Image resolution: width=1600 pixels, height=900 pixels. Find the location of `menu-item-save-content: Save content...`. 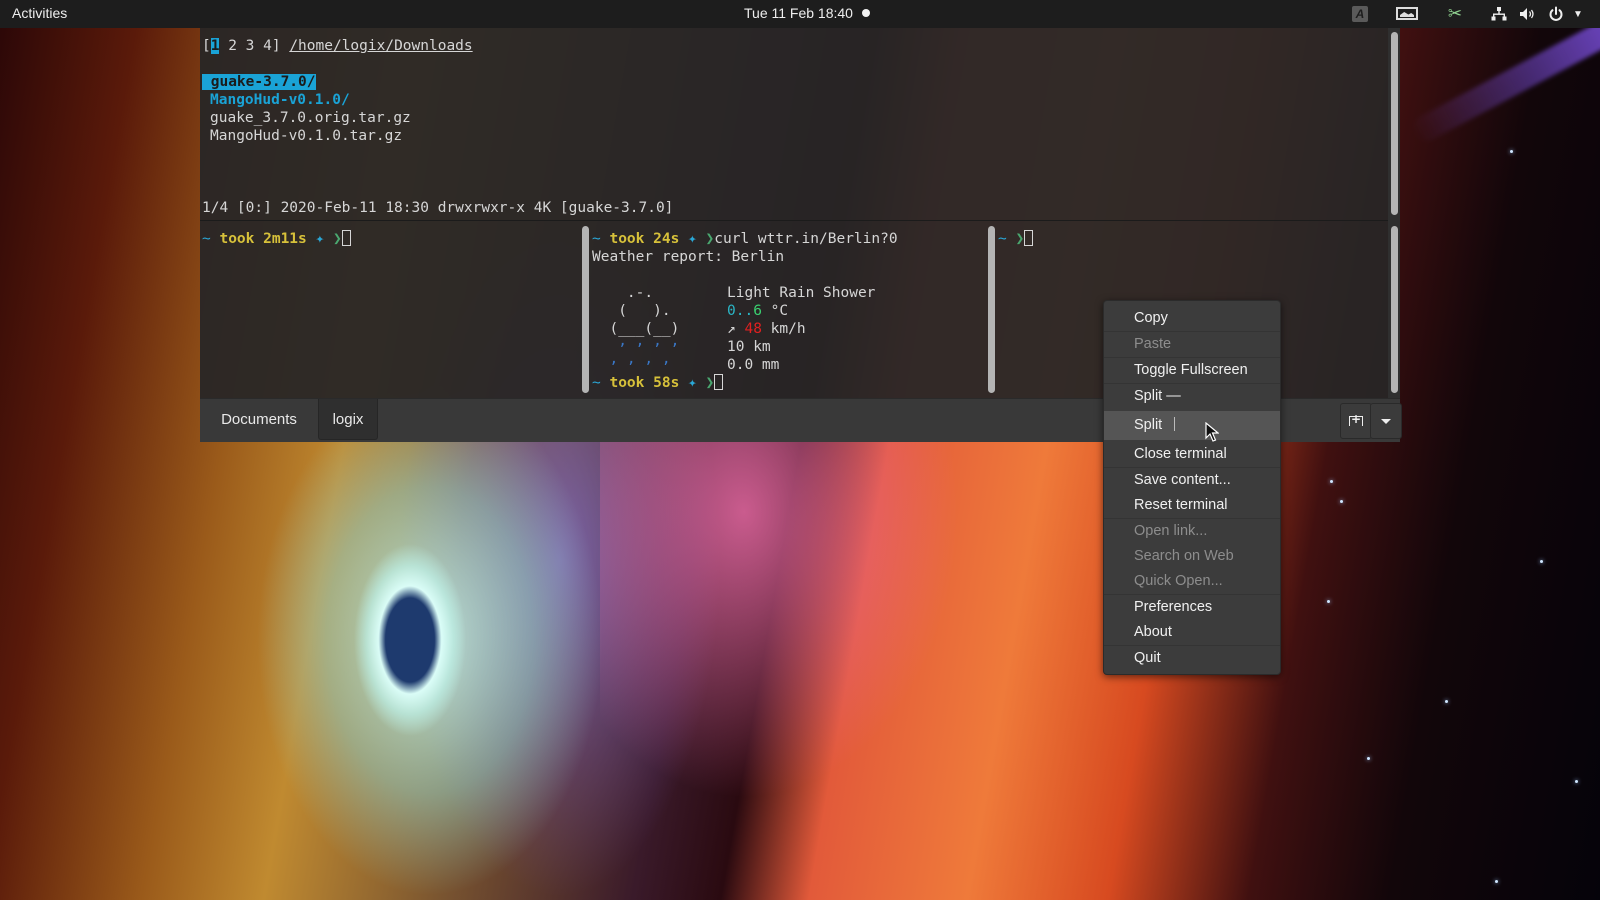

menu-item-save-content: Save content... is located at coordinates (1192, 480).